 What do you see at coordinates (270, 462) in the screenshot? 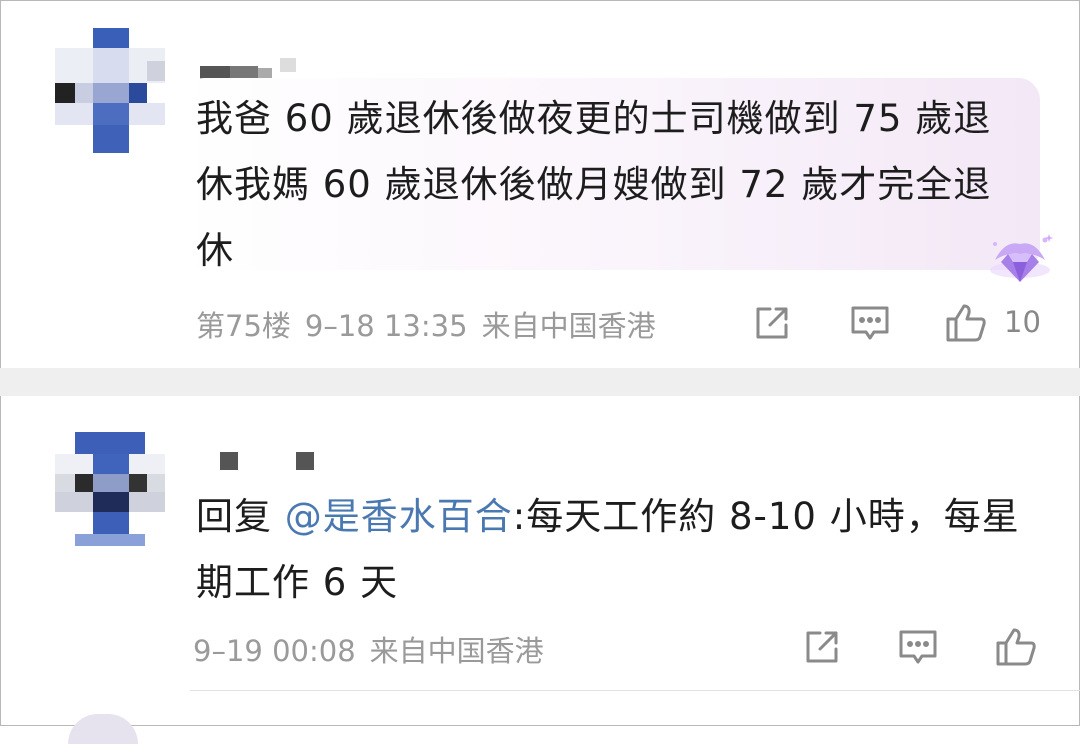
I see `username-blurred` at bounding box center [270, 462].